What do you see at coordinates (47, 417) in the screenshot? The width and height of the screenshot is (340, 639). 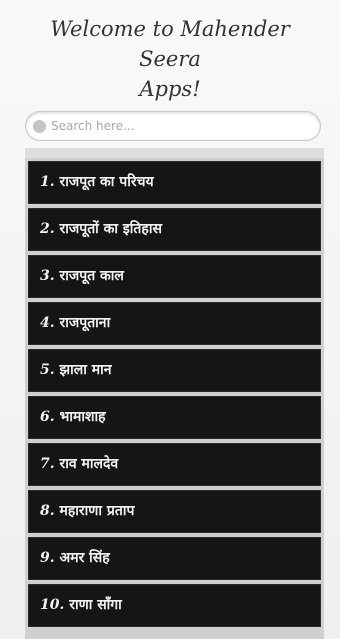 I see `list-item-number: 6.` at bounding box center [47, 417].